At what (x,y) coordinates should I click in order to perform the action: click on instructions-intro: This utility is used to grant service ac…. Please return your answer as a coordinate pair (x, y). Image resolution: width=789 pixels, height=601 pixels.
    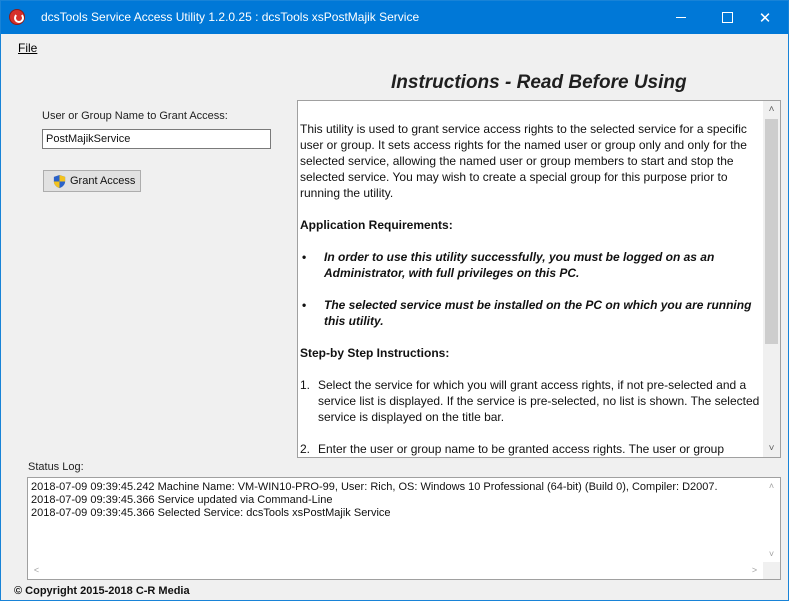
    Looking at the image, I should click on (523, 161).